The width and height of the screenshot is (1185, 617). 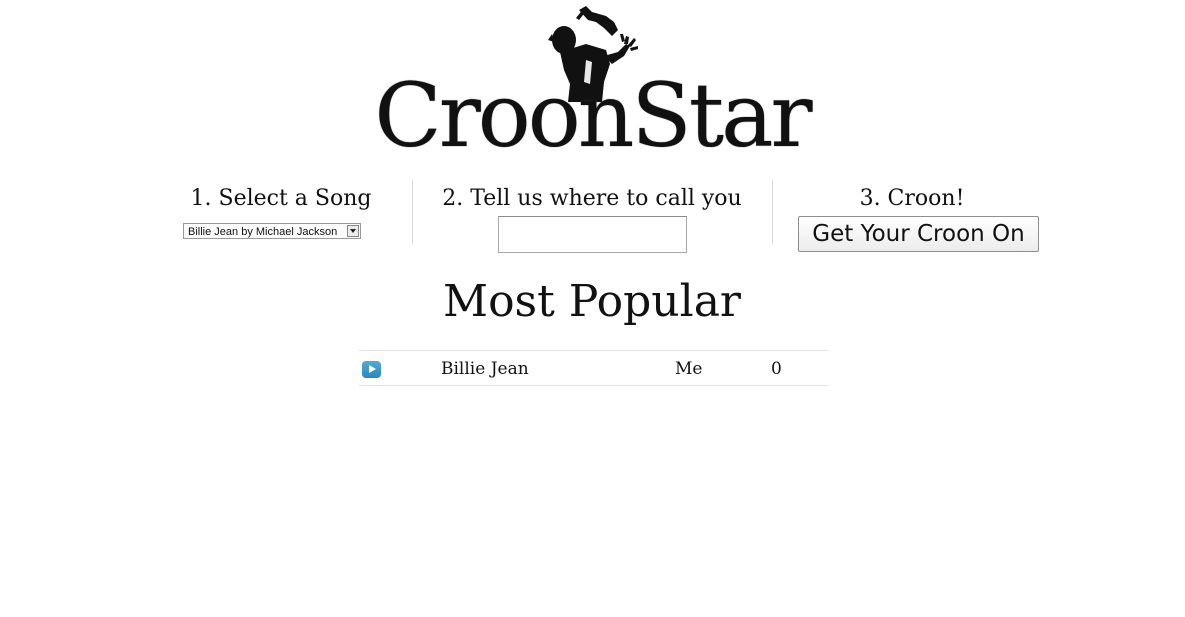 What do you see at coordinates (592, 198) in the screenshot?
I see `step-2-title: 2. Tell us where to call you` at bounding box center [592, 198].